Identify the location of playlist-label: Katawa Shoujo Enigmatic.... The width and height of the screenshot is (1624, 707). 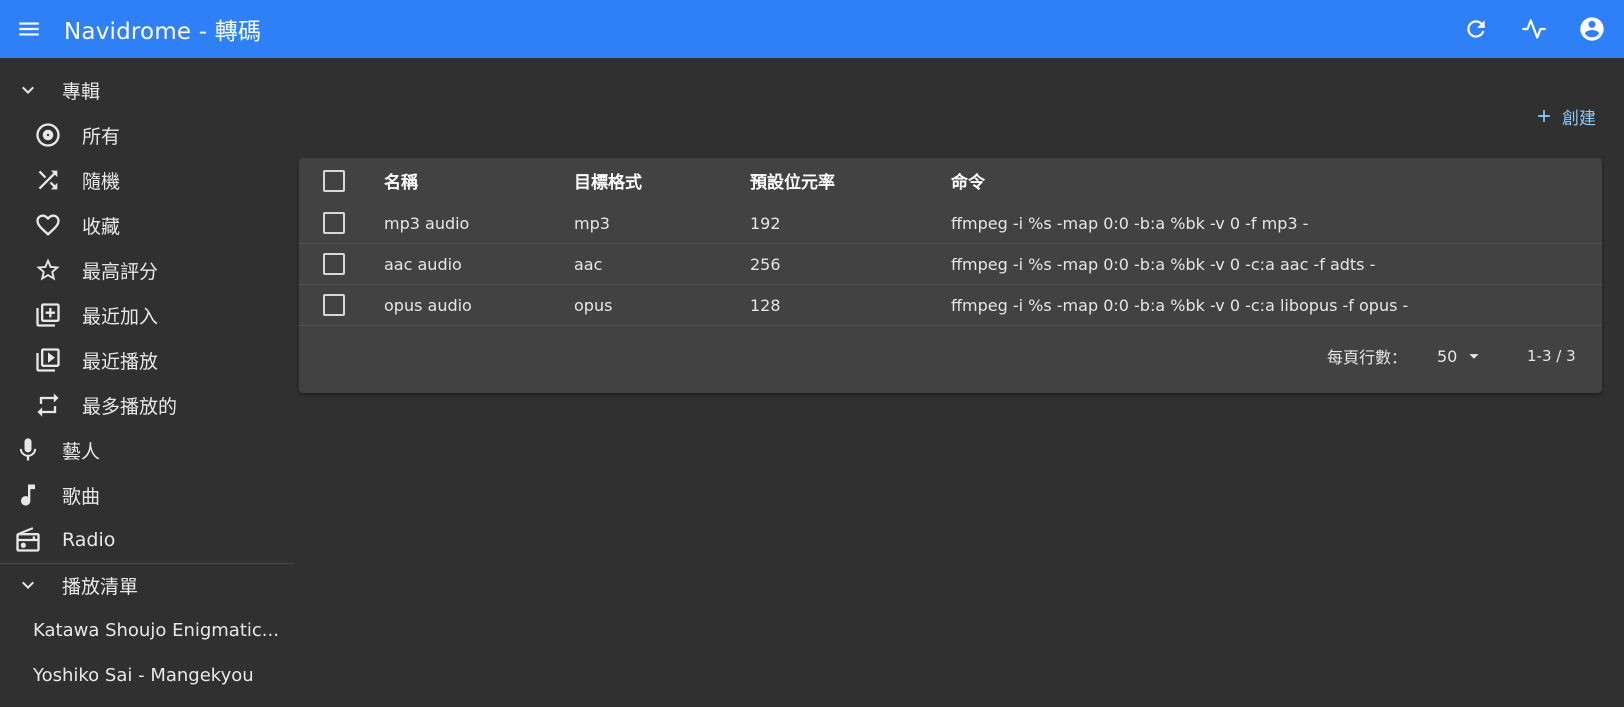
(156, 630).